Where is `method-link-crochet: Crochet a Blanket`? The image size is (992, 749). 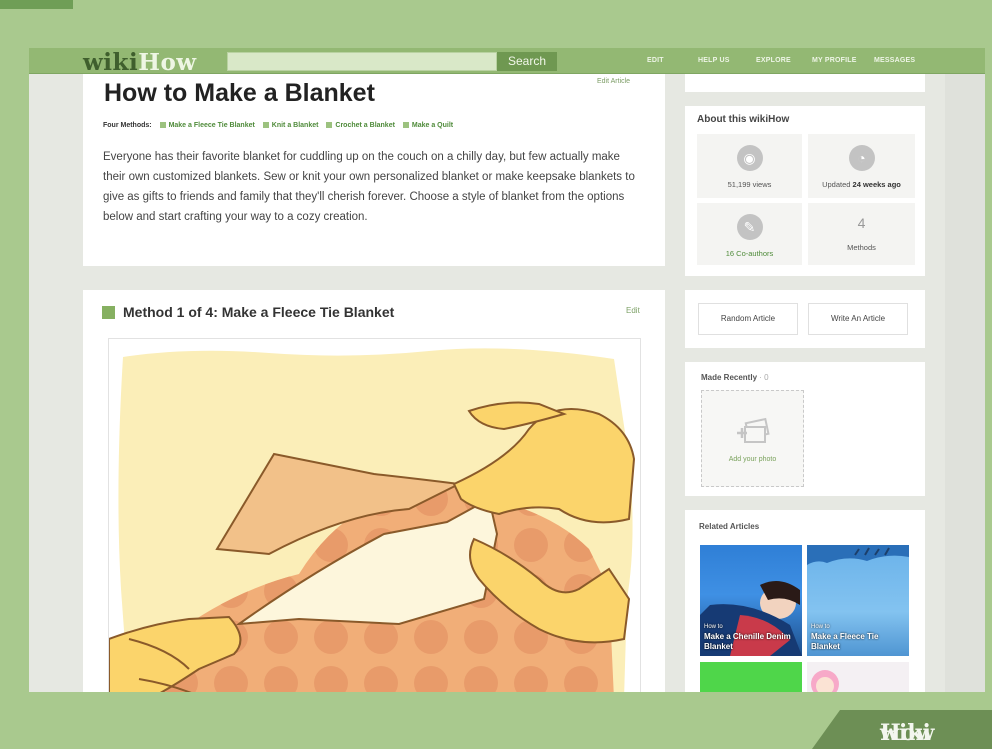
method-link-crochet: Crochet a Blanket is located at coordinates (360, 125).